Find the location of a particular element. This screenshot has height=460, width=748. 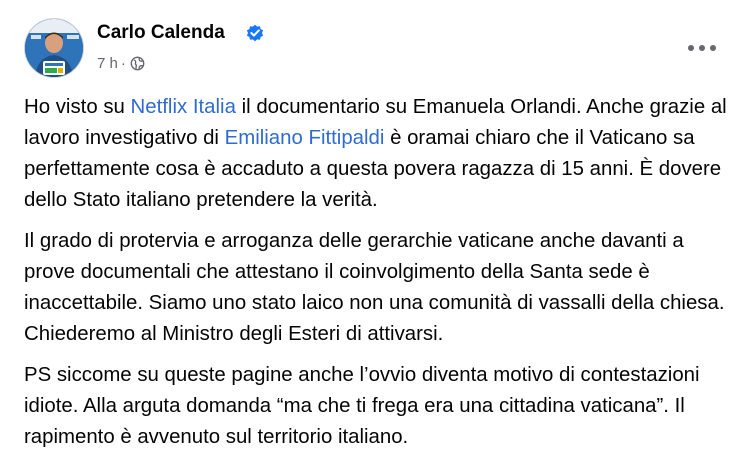

globe-icon is located at coordinates (137, 63).